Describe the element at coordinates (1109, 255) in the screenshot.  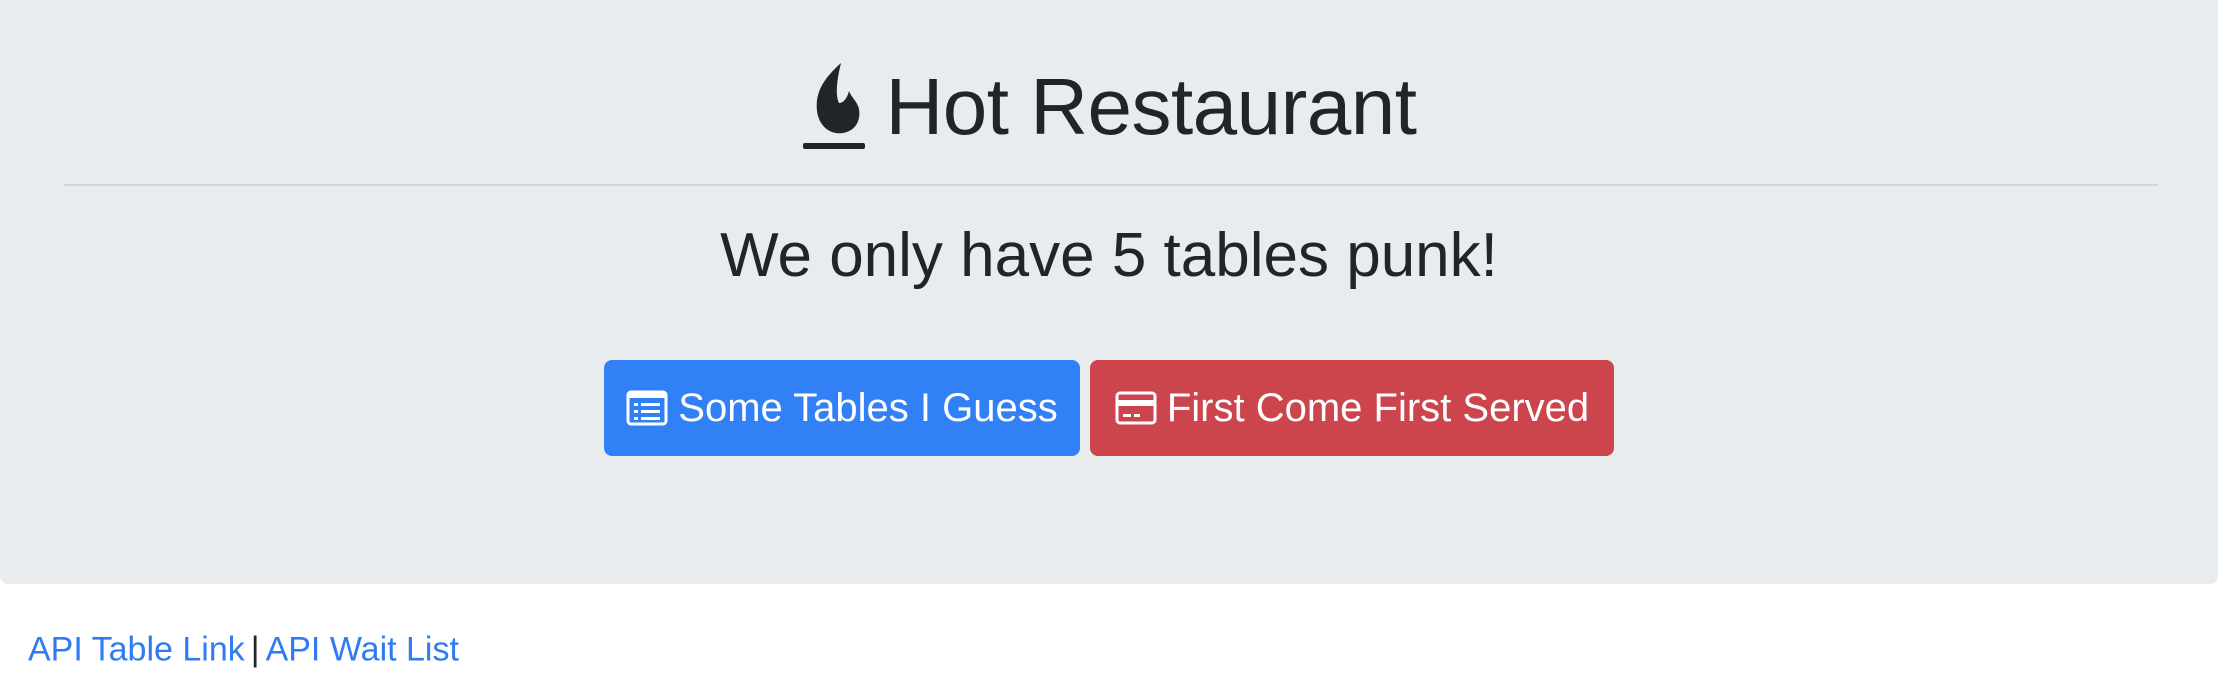
I see `subtitle: We only have 5 tables punk!` at that location.